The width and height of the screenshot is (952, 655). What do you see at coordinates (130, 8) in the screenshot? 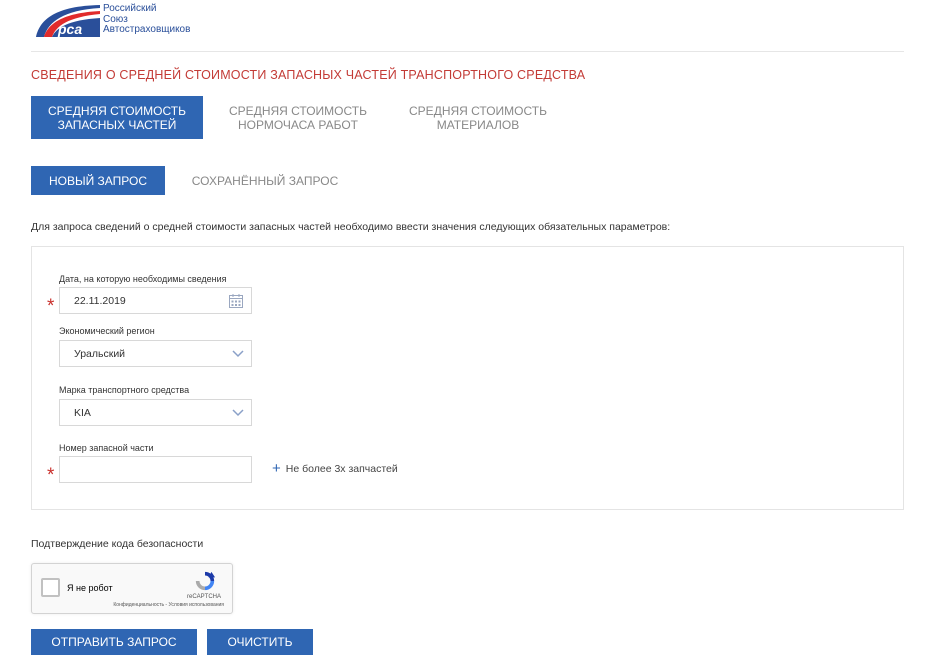
I see `logo-line-1: Российский` at bounding box center [130, 8].